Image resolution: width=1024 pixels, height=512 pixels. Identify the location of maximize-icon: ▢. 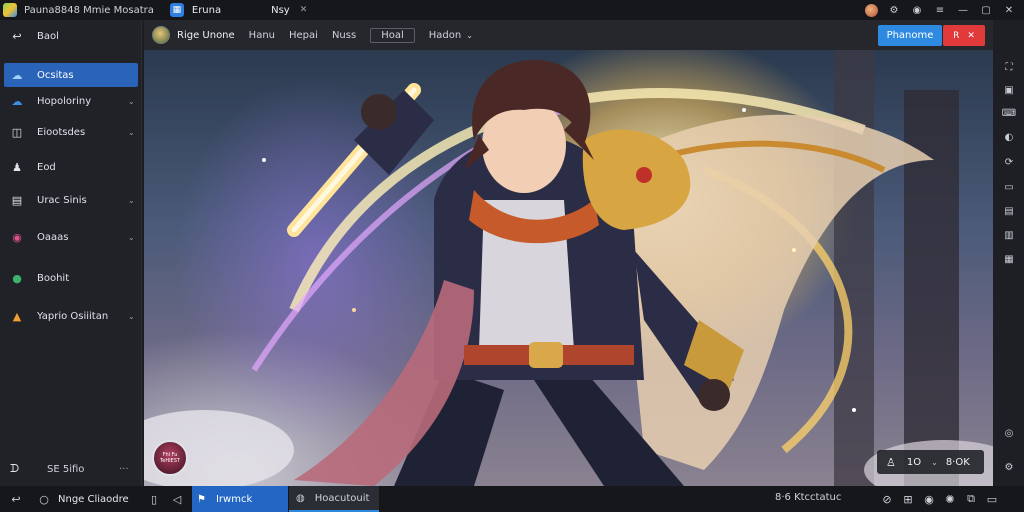
(986, 10).